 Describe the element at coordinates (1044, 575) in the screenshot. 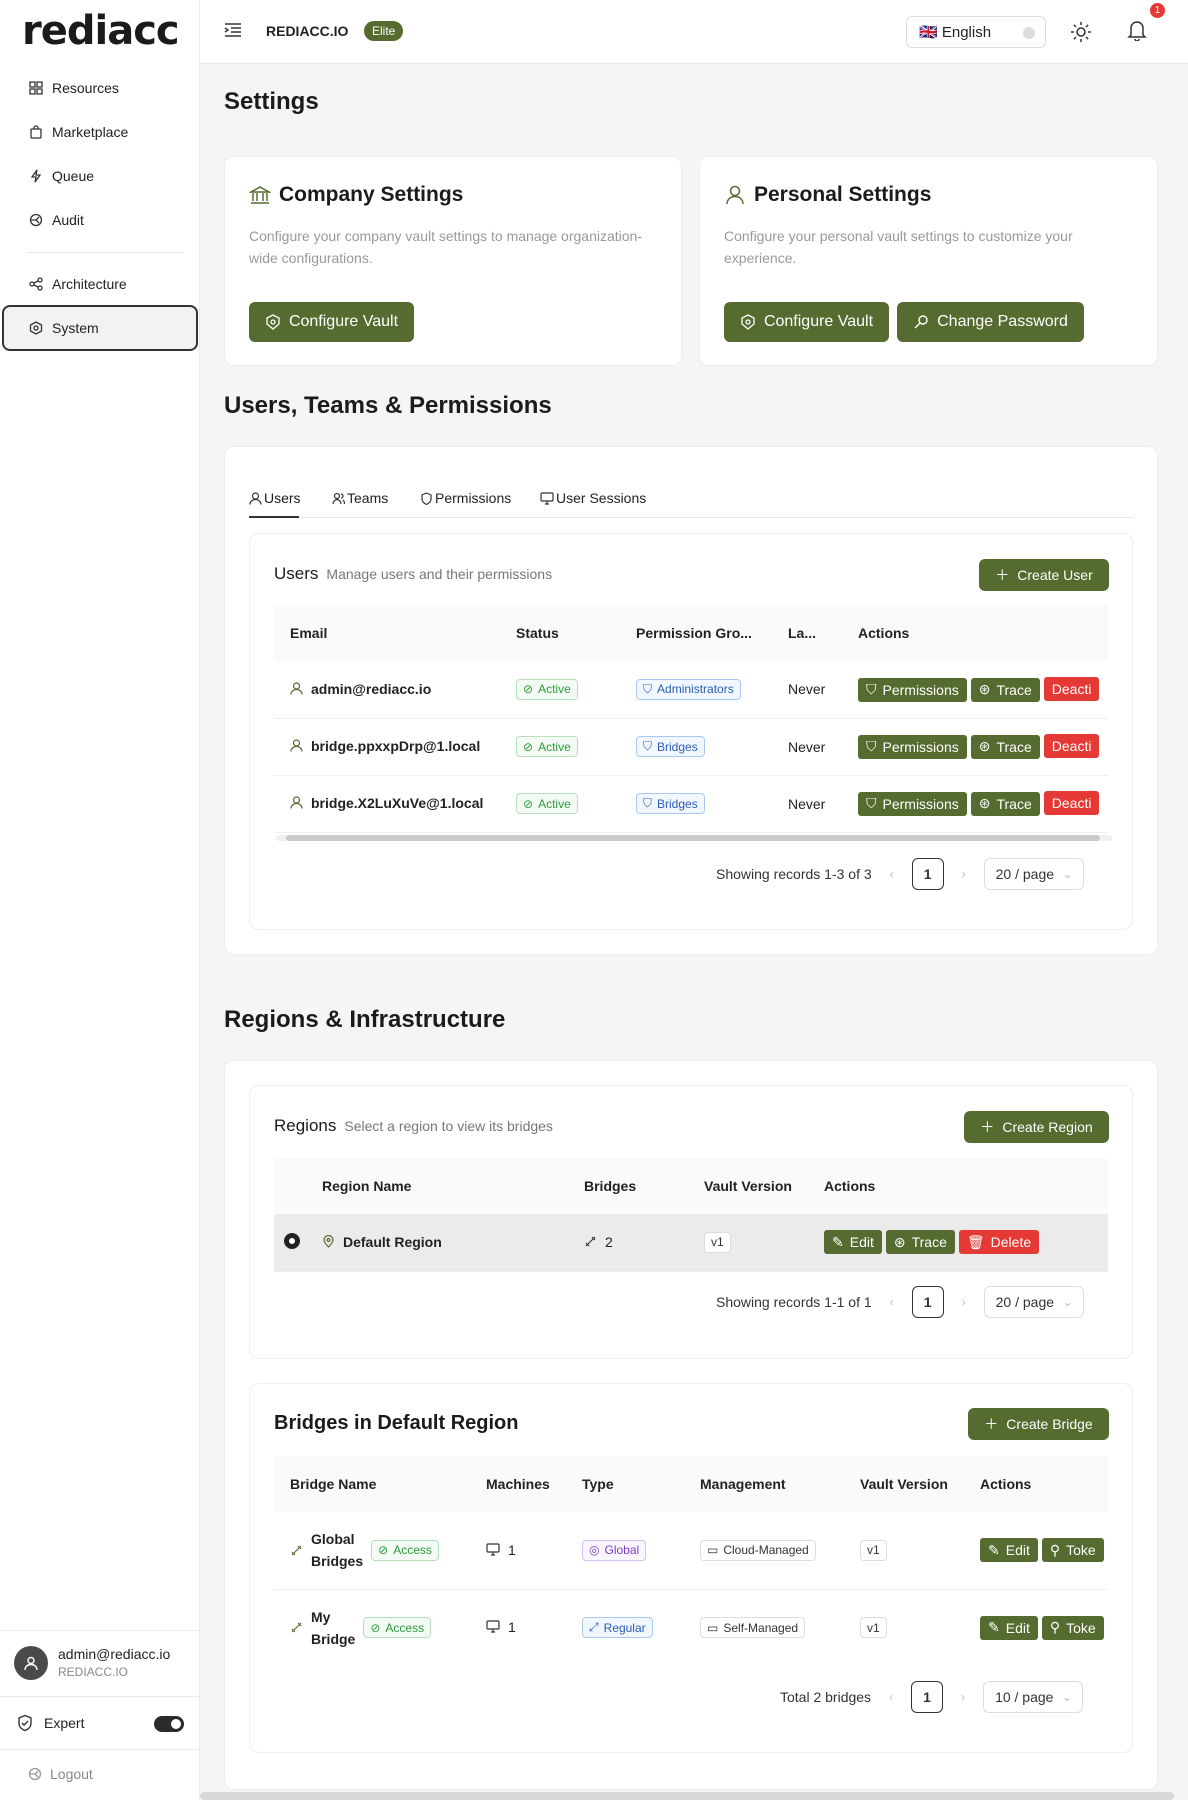

I see `create-user-button: ＋ Create User` at that location.